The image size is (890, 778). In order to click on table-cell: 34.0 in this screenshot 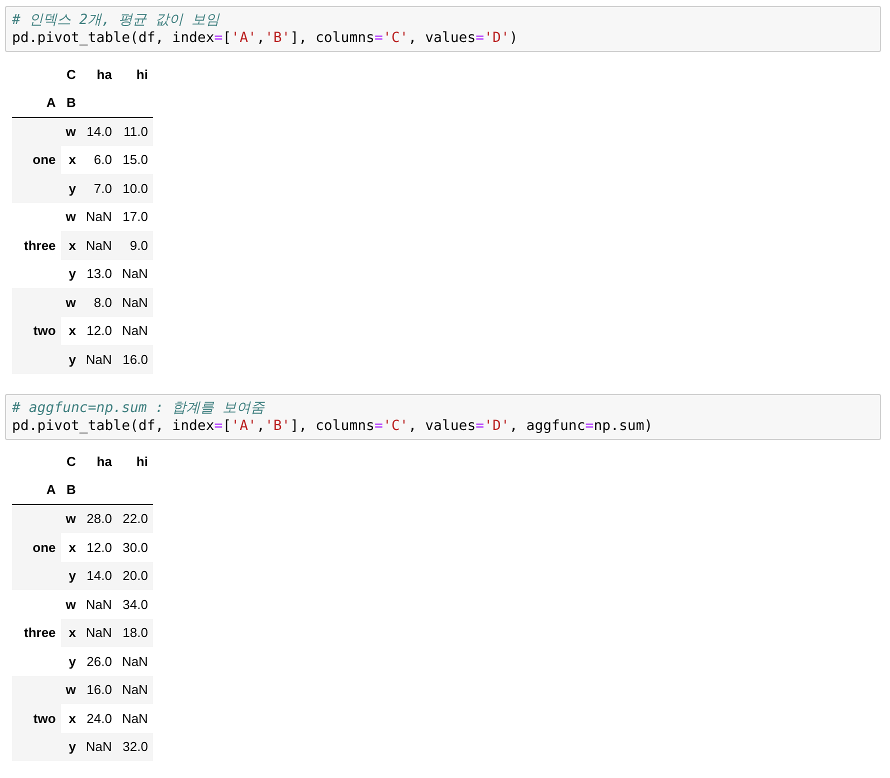, I will do `click(134, 604)`.